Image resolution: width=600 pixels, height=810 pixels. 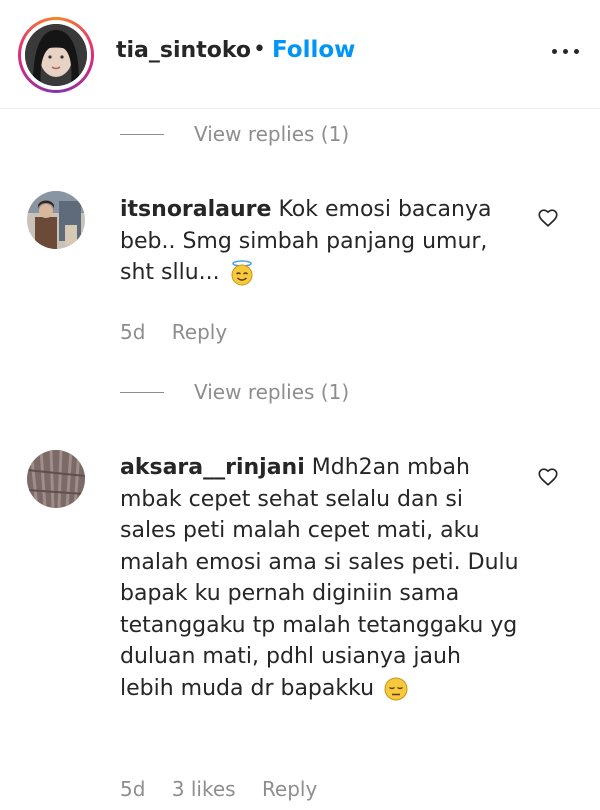 I want to click on follow-button: Follow, so click(x=313, y=50).